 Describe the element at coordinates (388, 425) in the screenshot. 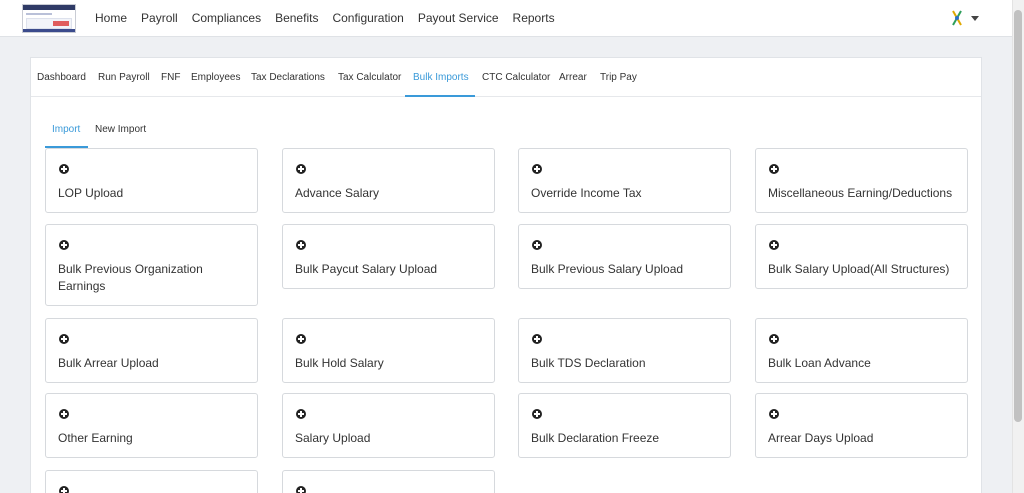

I see `import-card-salary-upload: Salary Upload` at that location.